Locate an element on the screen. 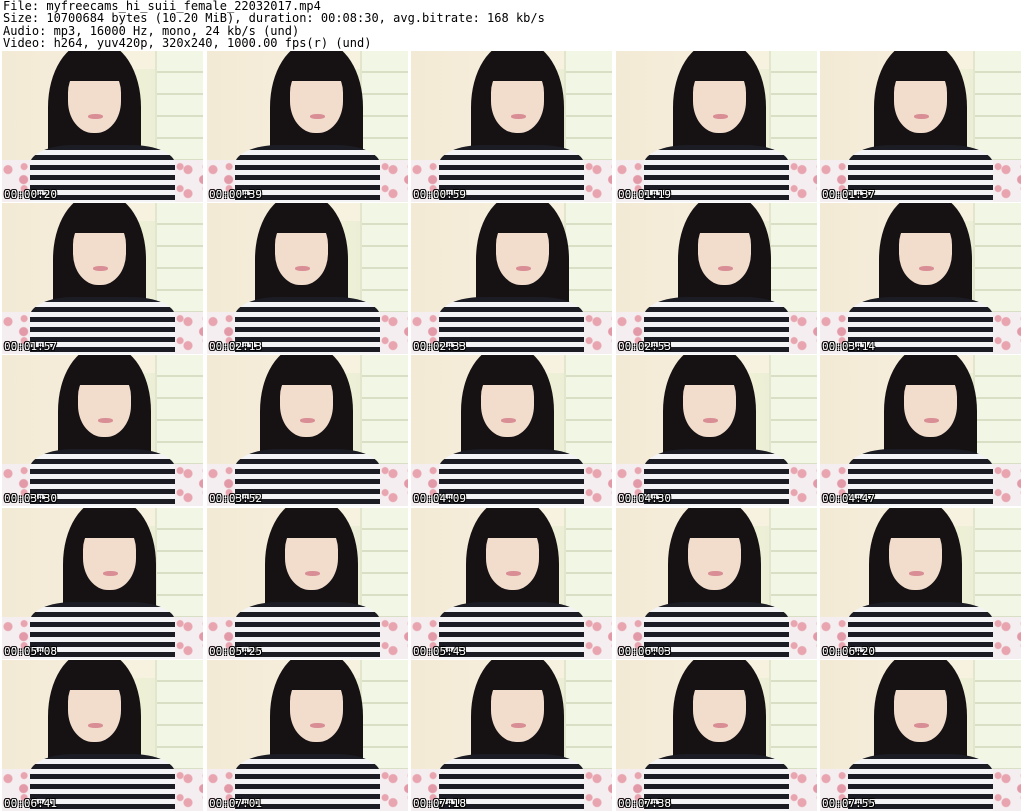 The width and height of the screenshot is (1024, 811). thumbnail-timestamp: 00:05:25 is located at coordinates (235, 651).